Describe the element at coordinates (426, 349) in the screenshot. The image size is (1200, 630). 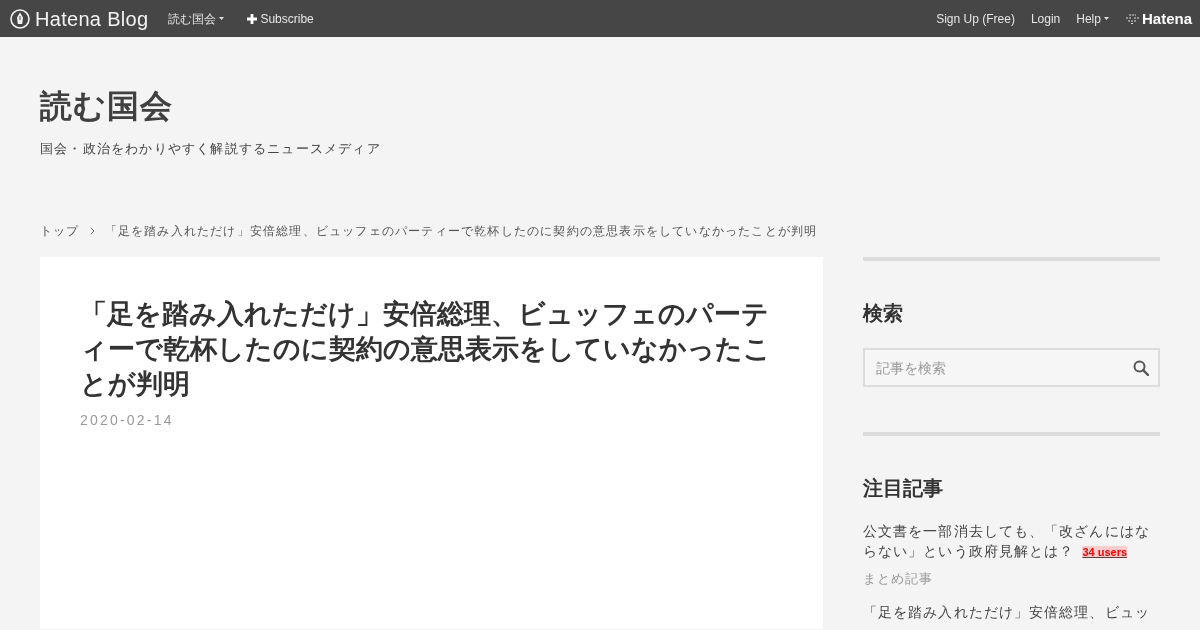
I see `article-title: 「足を踏み入れただけ」安倍総理、ビュッフェのパーティーで乾杯したのに契約の意思表示をしていなかったことが判明` at that location.